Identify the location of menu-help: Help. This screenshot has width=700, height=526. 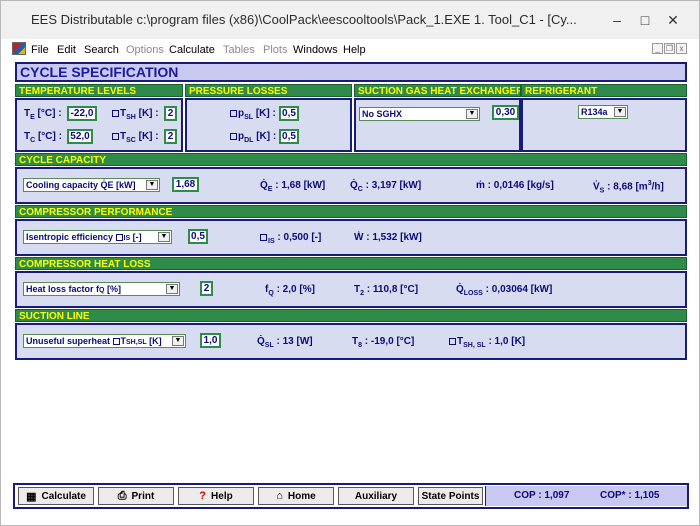
(354, 50).